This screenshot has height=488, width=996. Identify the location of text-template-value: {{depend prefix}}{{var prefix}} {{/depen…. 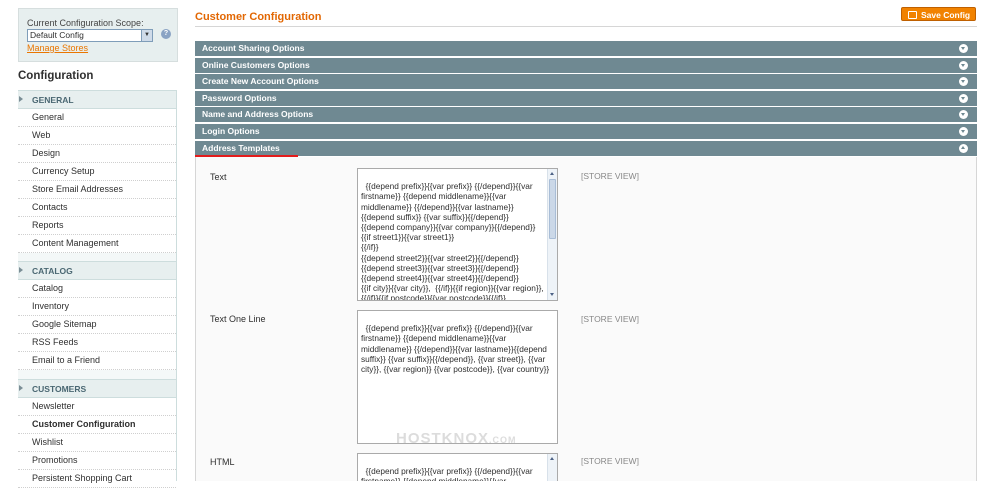
(452, 241).